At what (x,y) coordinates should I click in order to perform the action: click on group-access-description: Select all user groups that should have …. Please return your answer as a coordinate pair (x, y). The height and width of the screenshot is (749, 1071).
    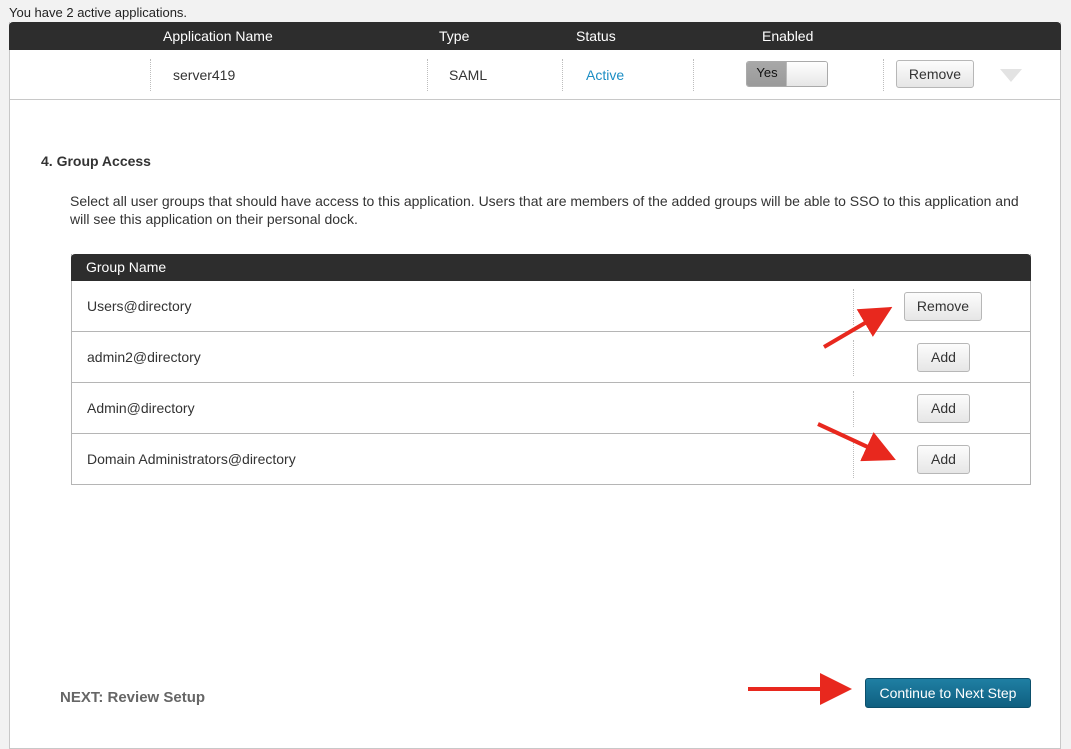
    Looking at the image, I should click on (544, 210).